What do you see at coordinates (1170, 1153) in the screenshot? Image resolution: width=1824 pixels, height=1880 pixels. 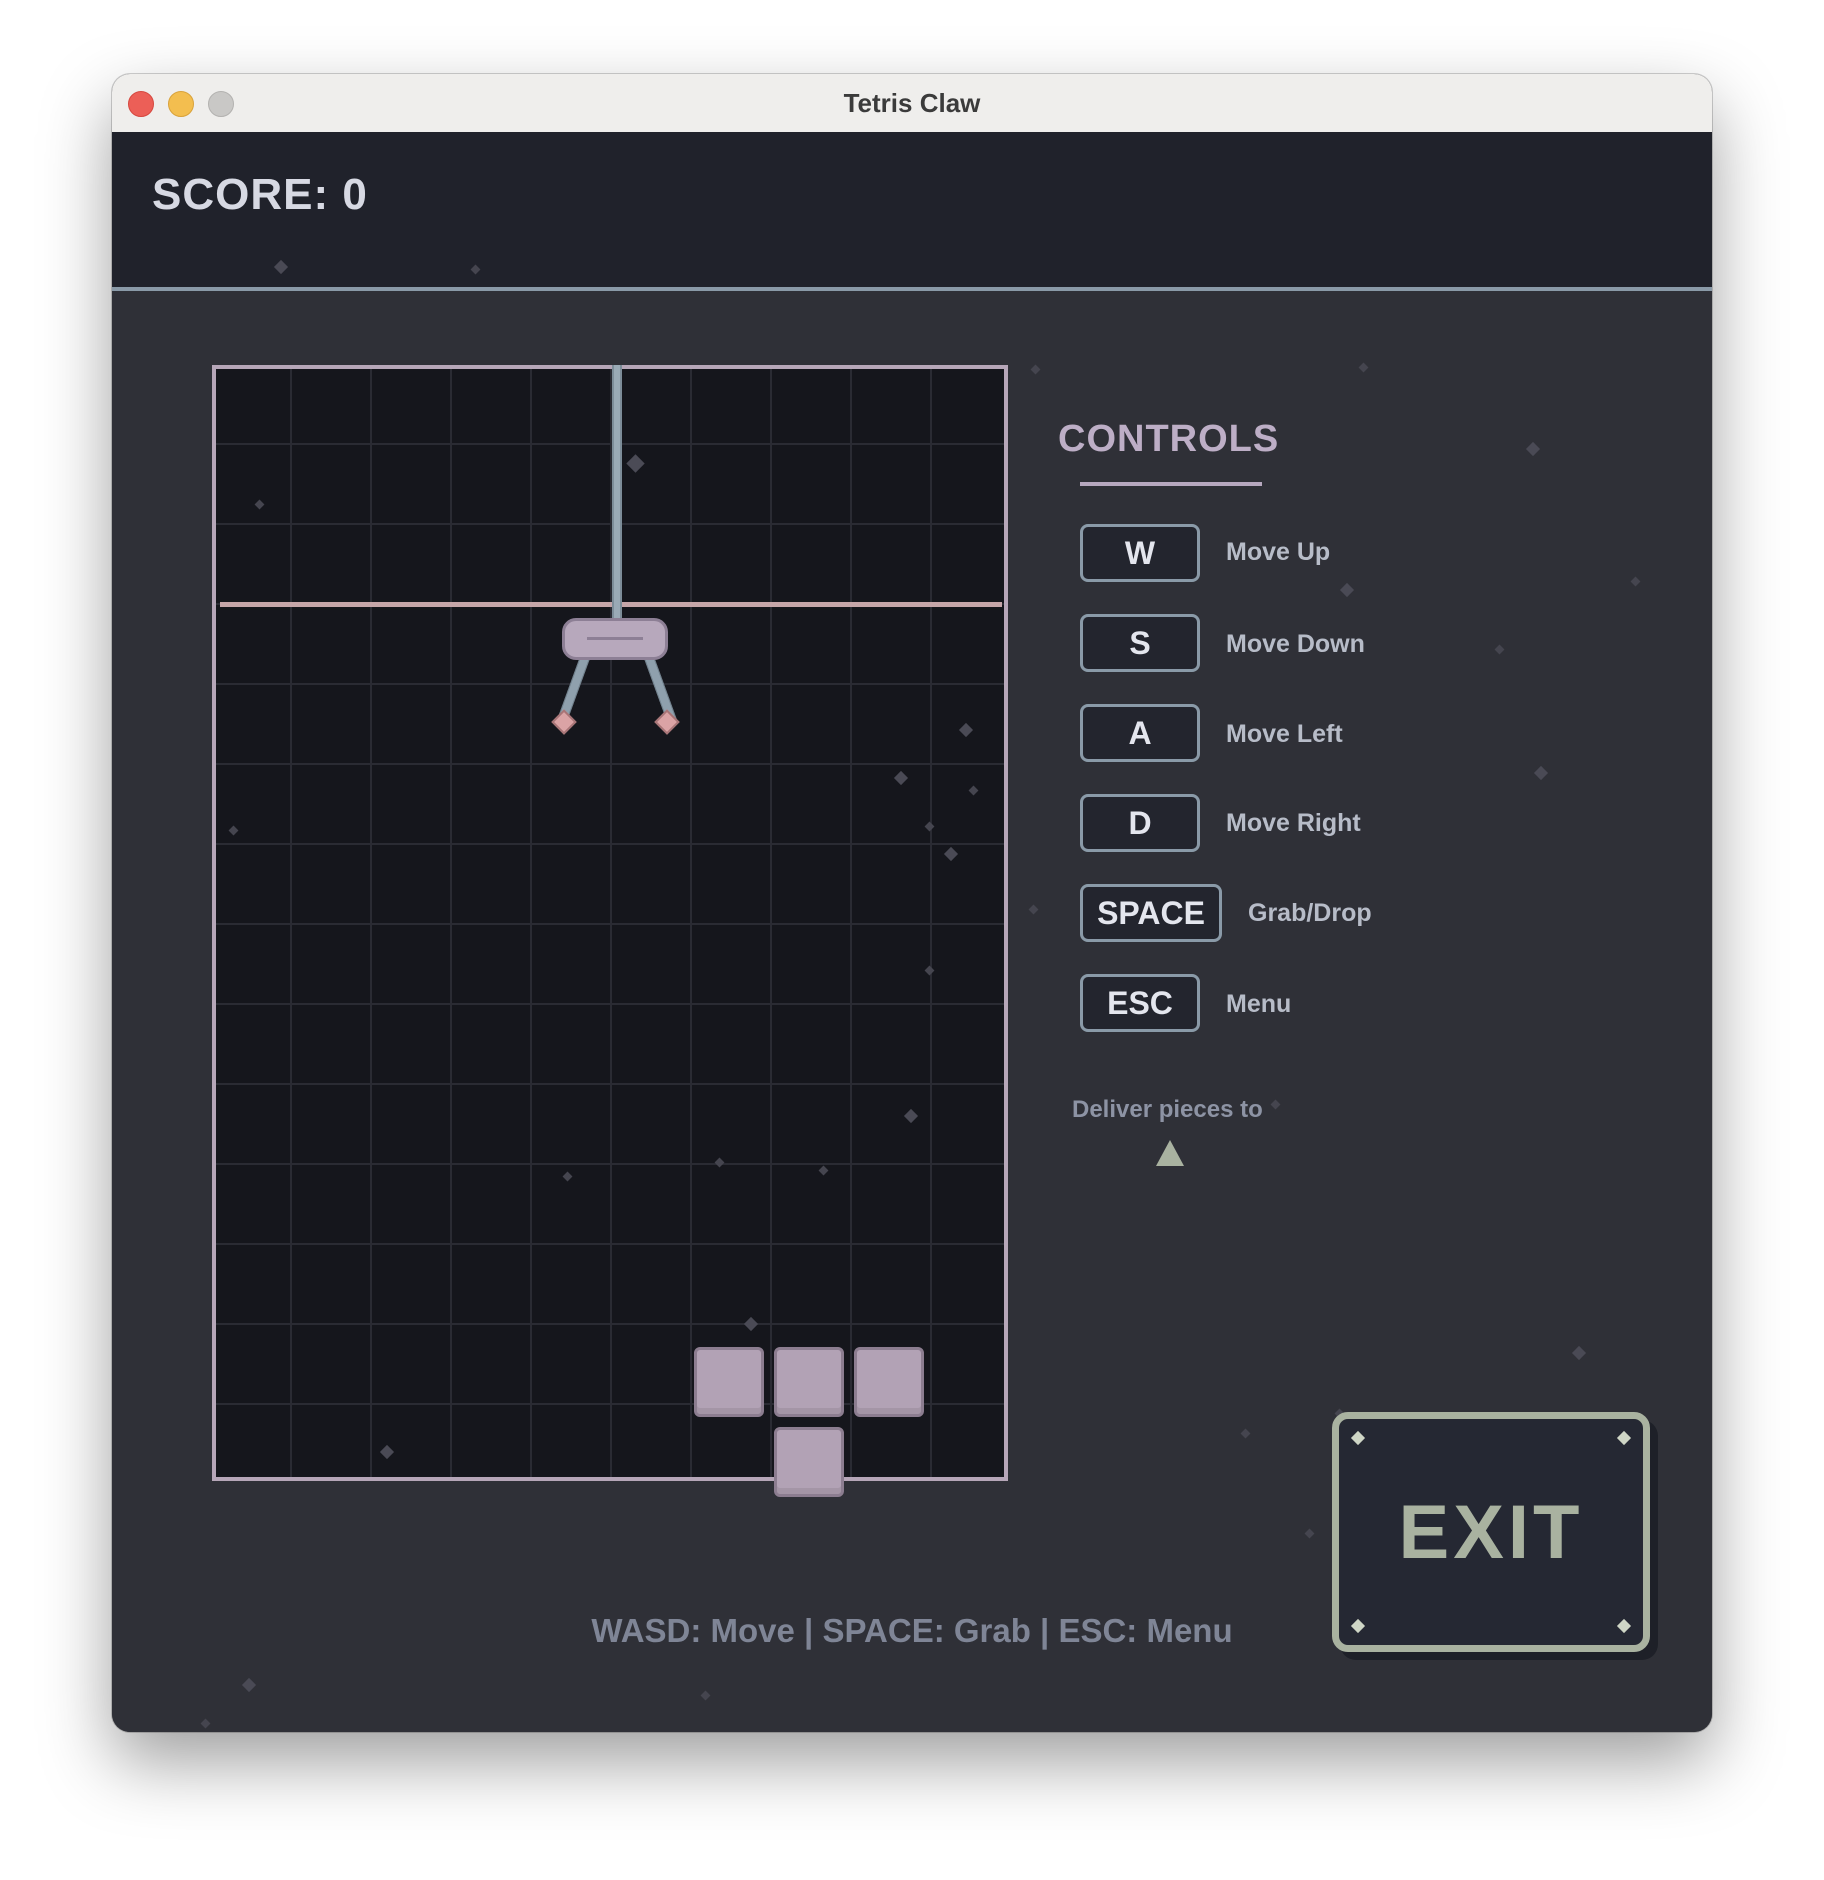 I see `delivery-arrow-icon` at bounding box center [1170, 1153].